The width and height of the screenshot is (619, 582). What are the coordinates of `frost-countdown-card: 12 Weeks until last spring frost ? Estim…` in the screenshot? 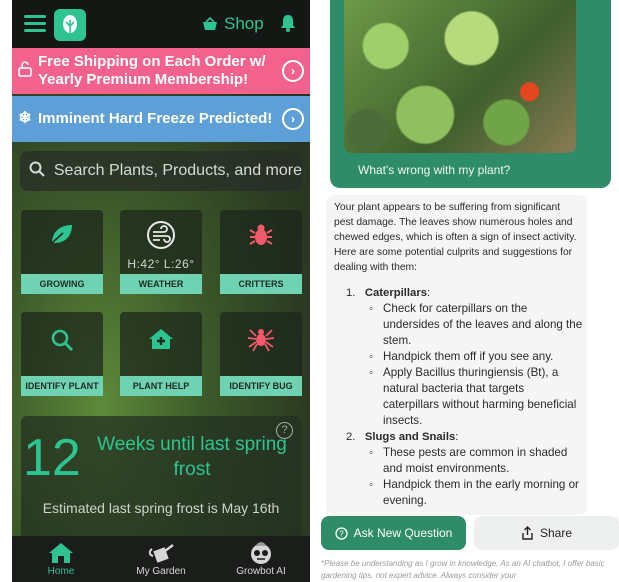 It's located at (161, 479).